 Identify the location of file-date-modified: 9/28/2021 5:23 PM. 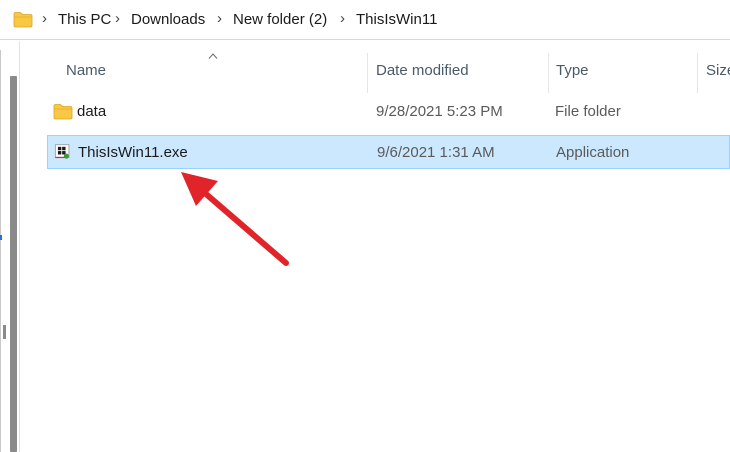
(439, 111).